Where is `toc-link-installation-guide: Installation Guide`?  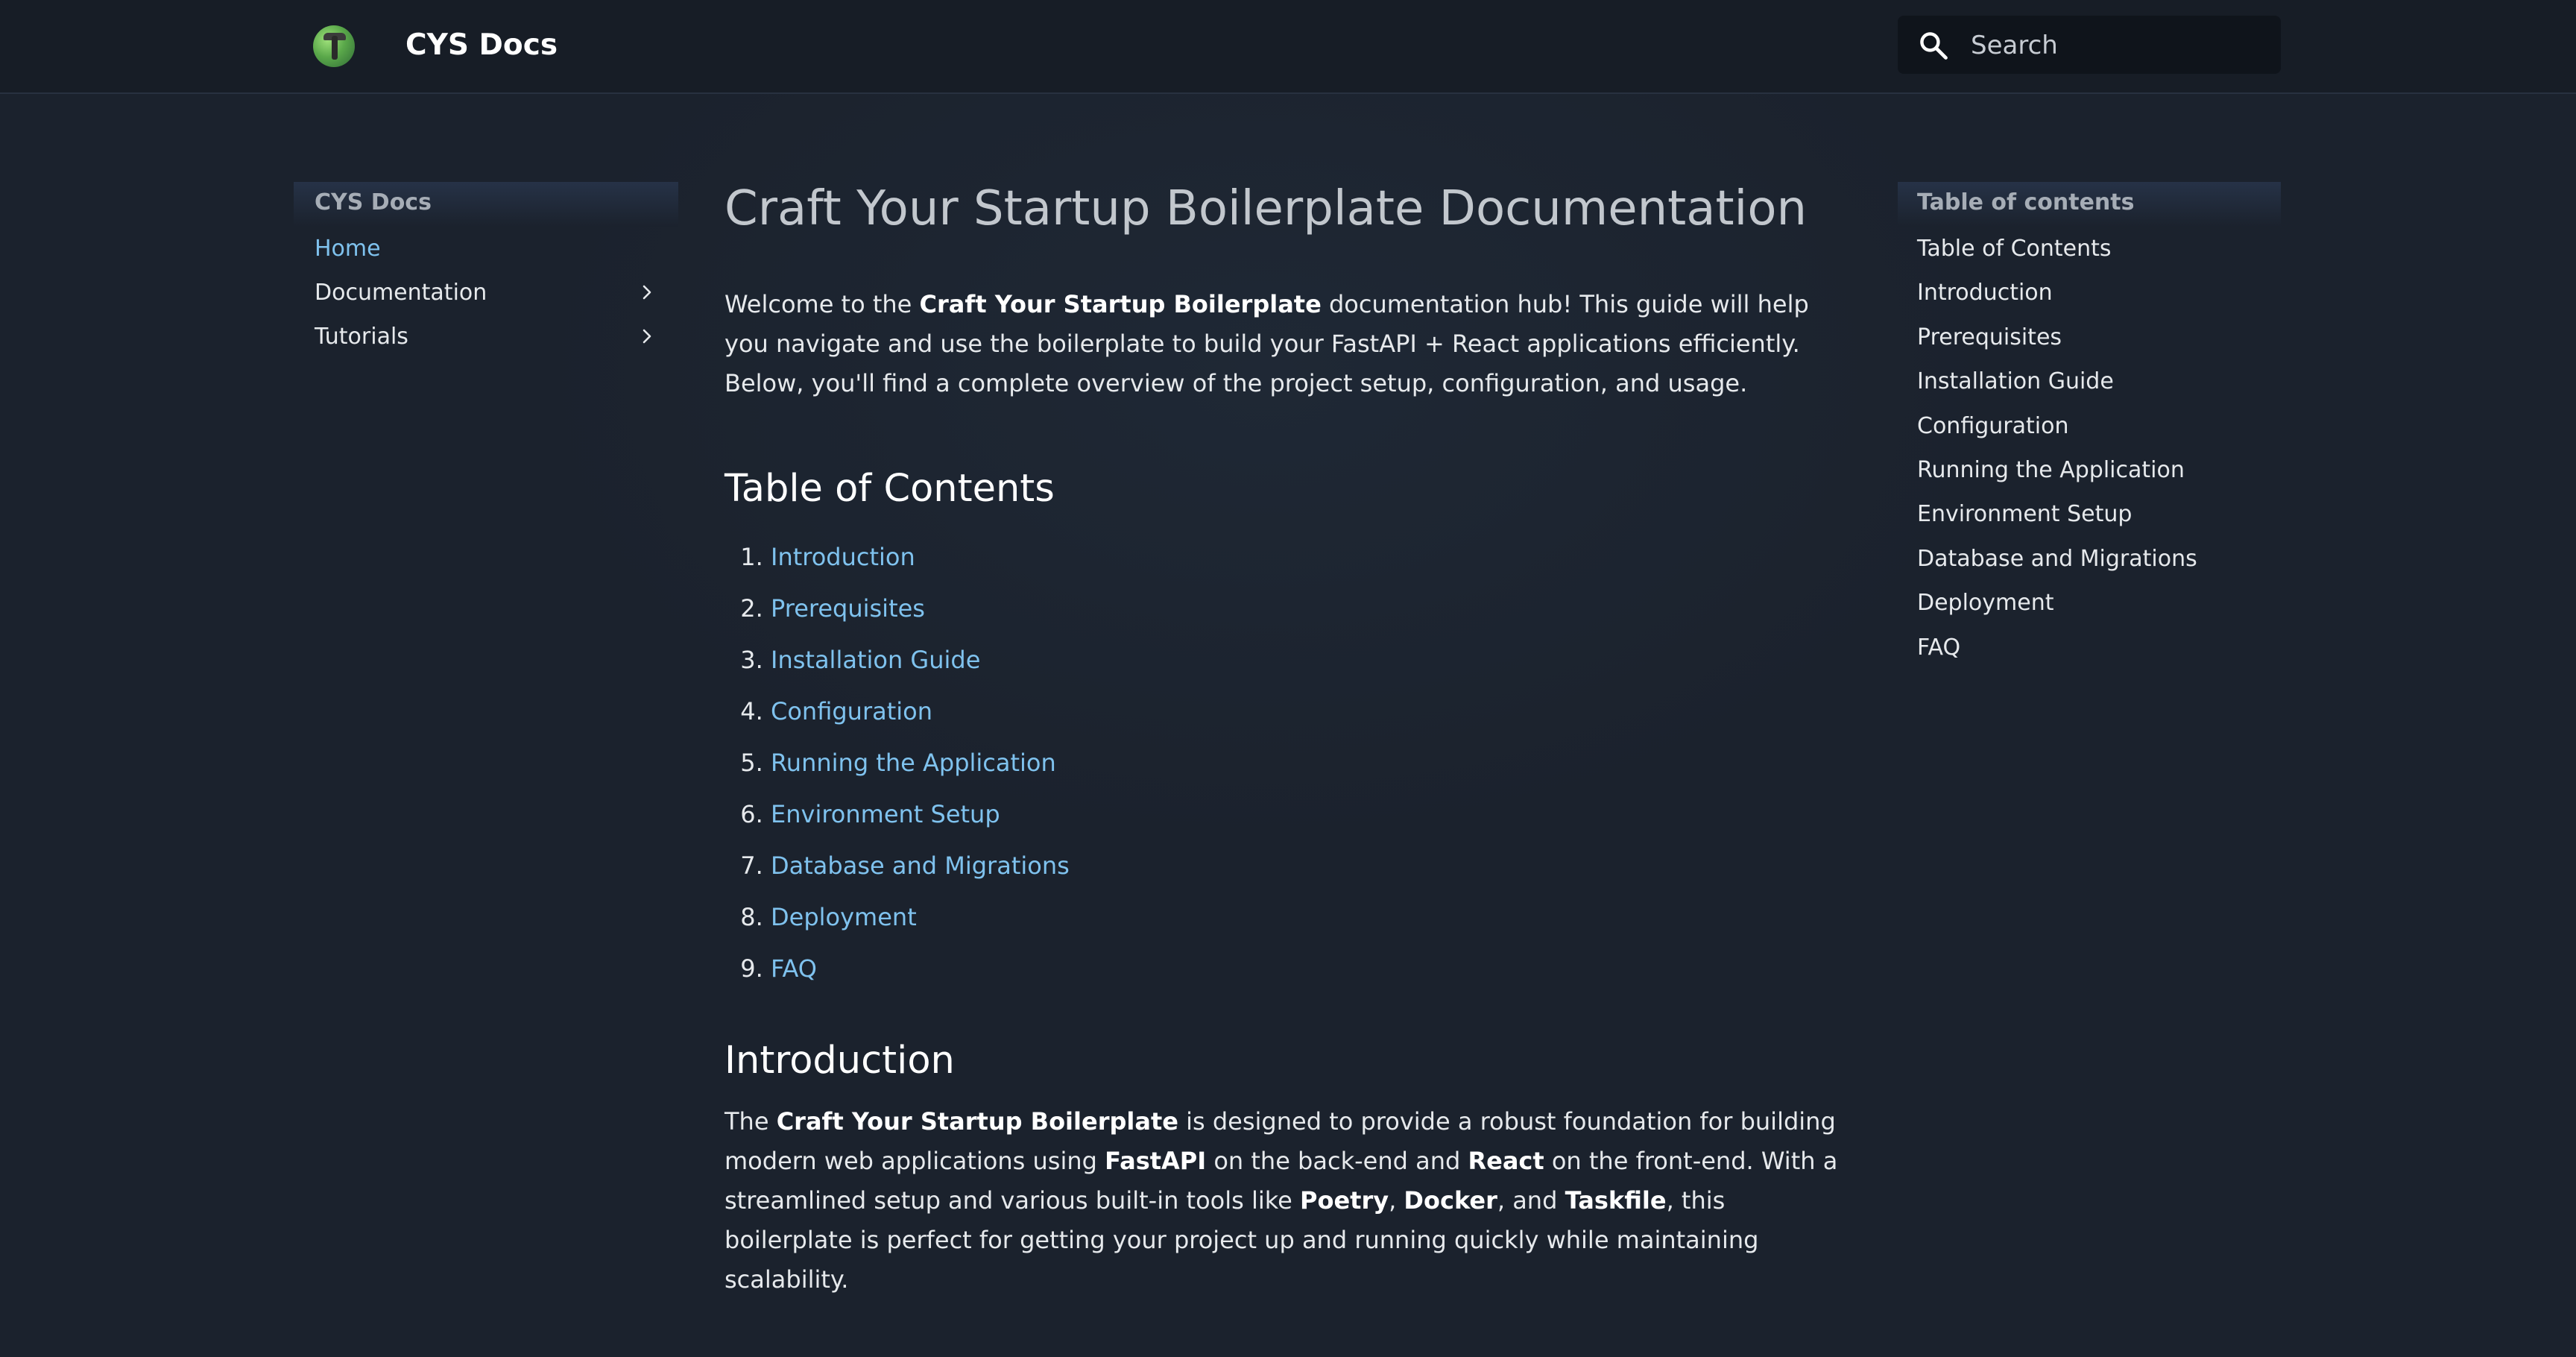
toc-link-installation-guide: Installation Guide is located at coordinates (875, 660).